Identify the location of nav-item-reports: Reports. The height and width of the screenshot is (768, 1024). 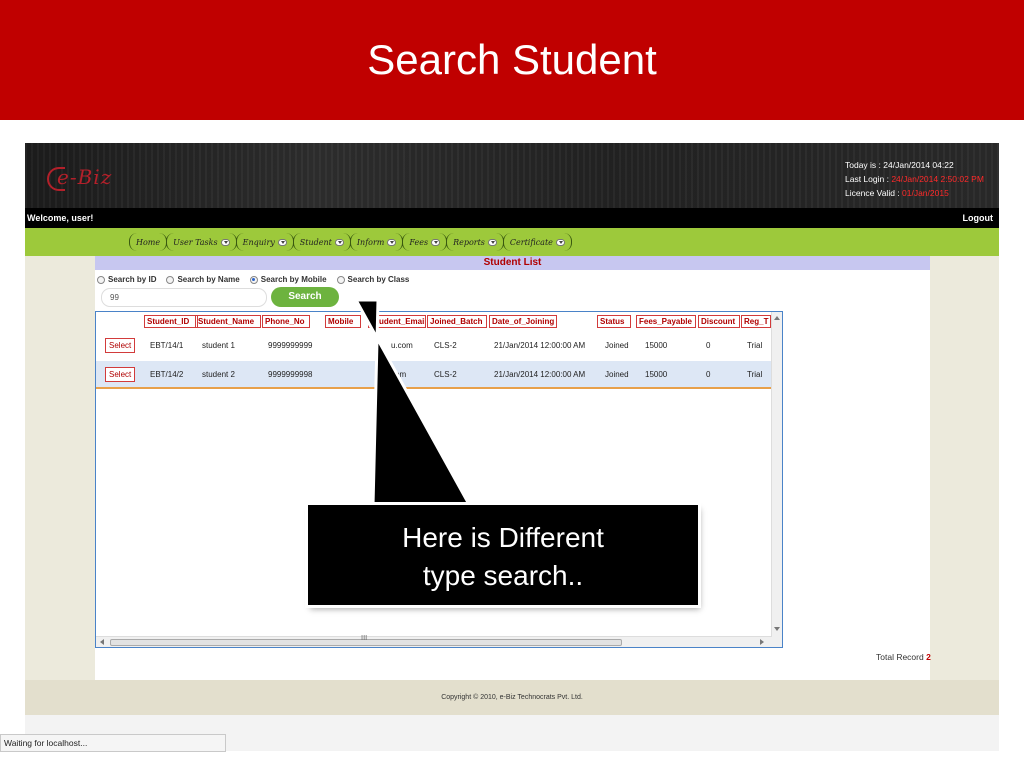
(475, 242).